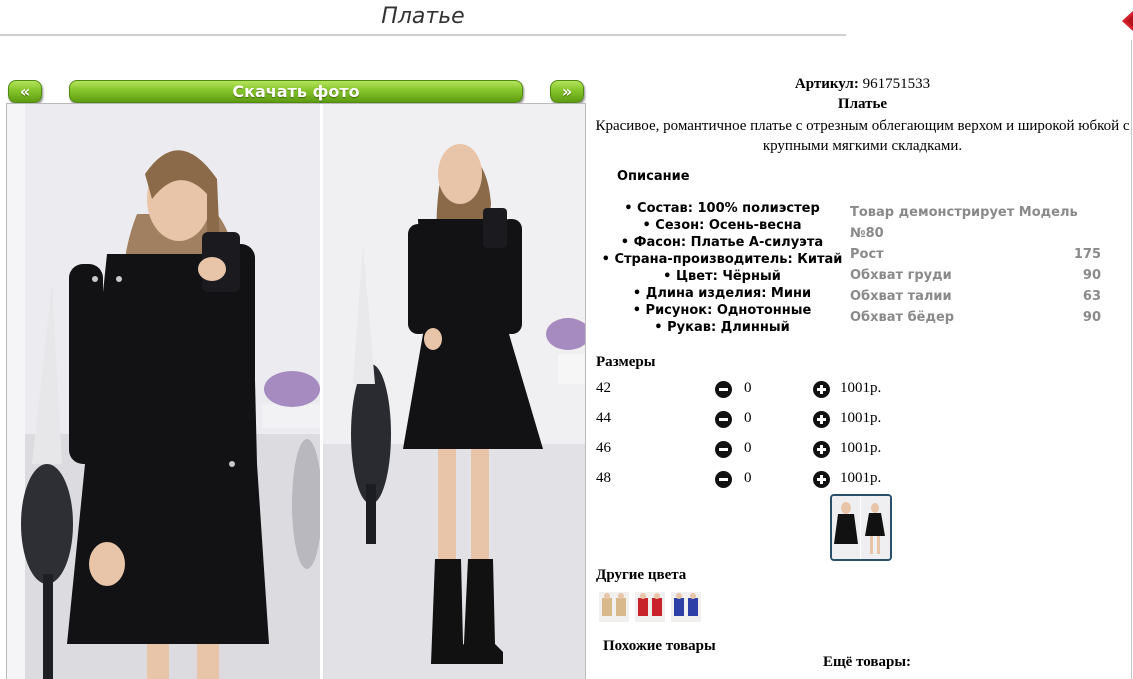  Describe the element at coordinates (626, 362) in the screenshot. I see `sizes-heading: Размеры` at that location.